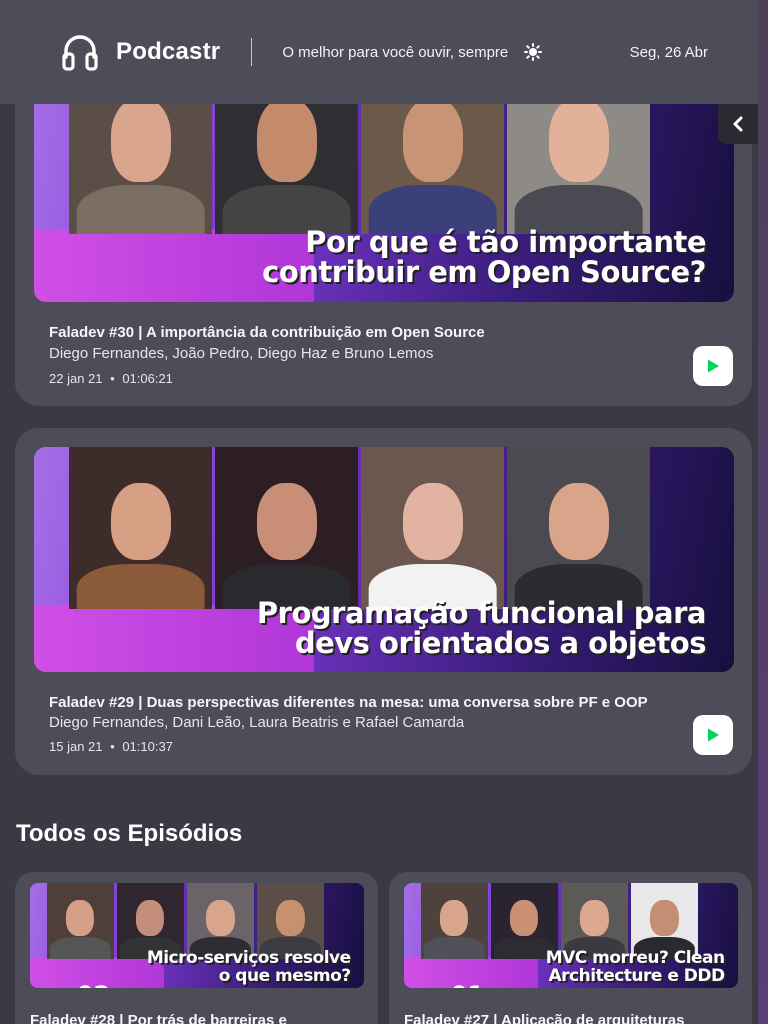  What do you see at coordinates (533, 52) in the screenshot?
I see `sun-icon` at bounding box center [533, 52].